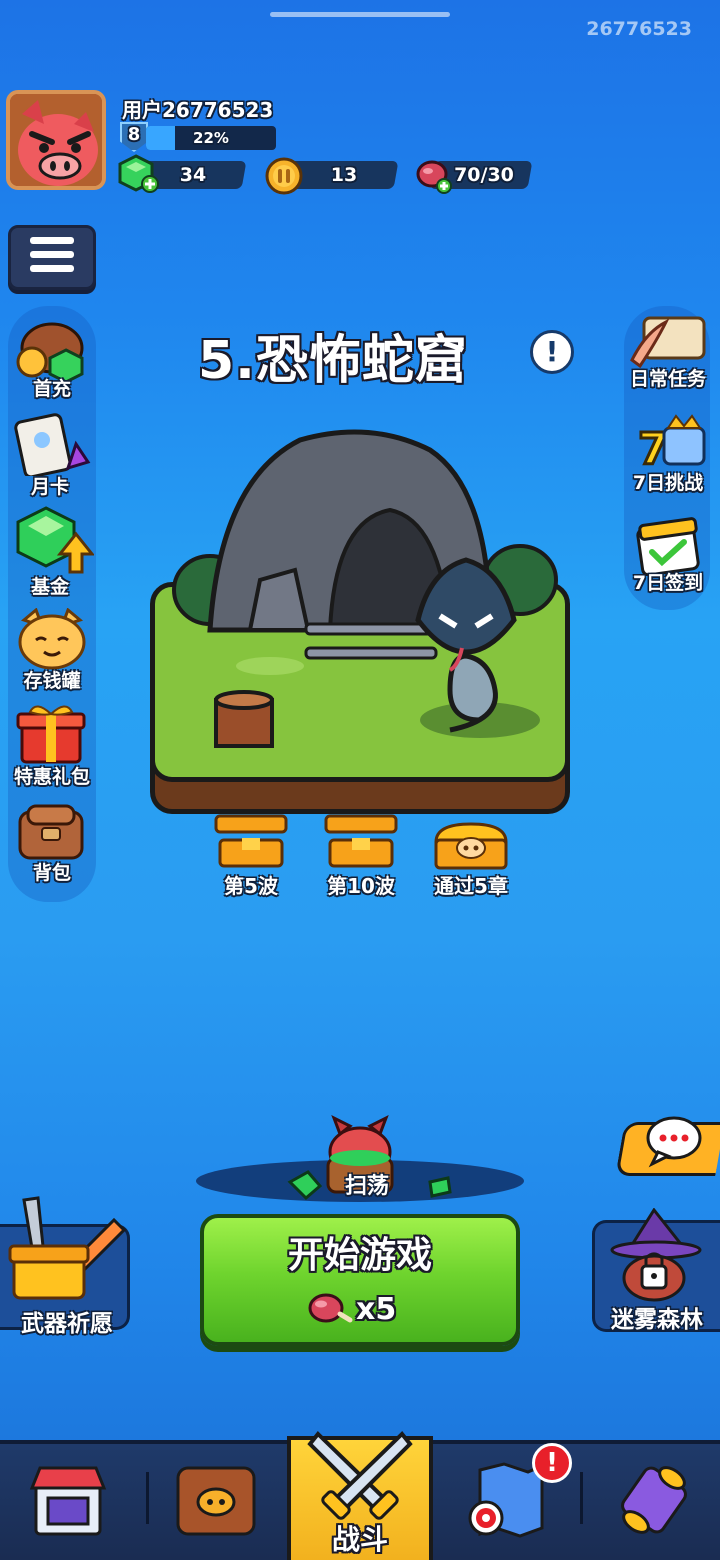 The height and width of the screenshot is (1560, 720). Describe the element at coordinates (671, 444) in the screenshot. I see `seven-day-challenge-icon: 7` at that location.